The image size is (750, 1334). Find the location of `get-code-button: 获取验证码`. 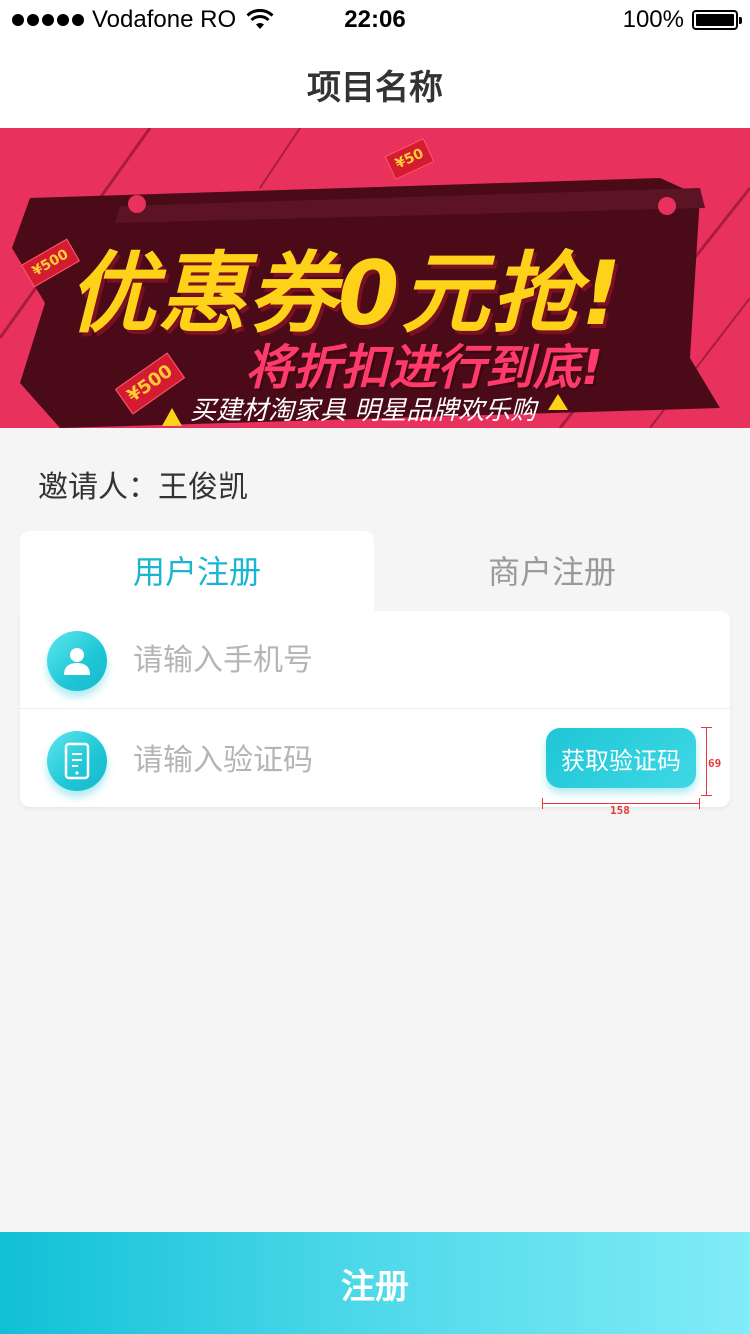

get-code-button: 获取验证码 is located at coordinates (621, 758).